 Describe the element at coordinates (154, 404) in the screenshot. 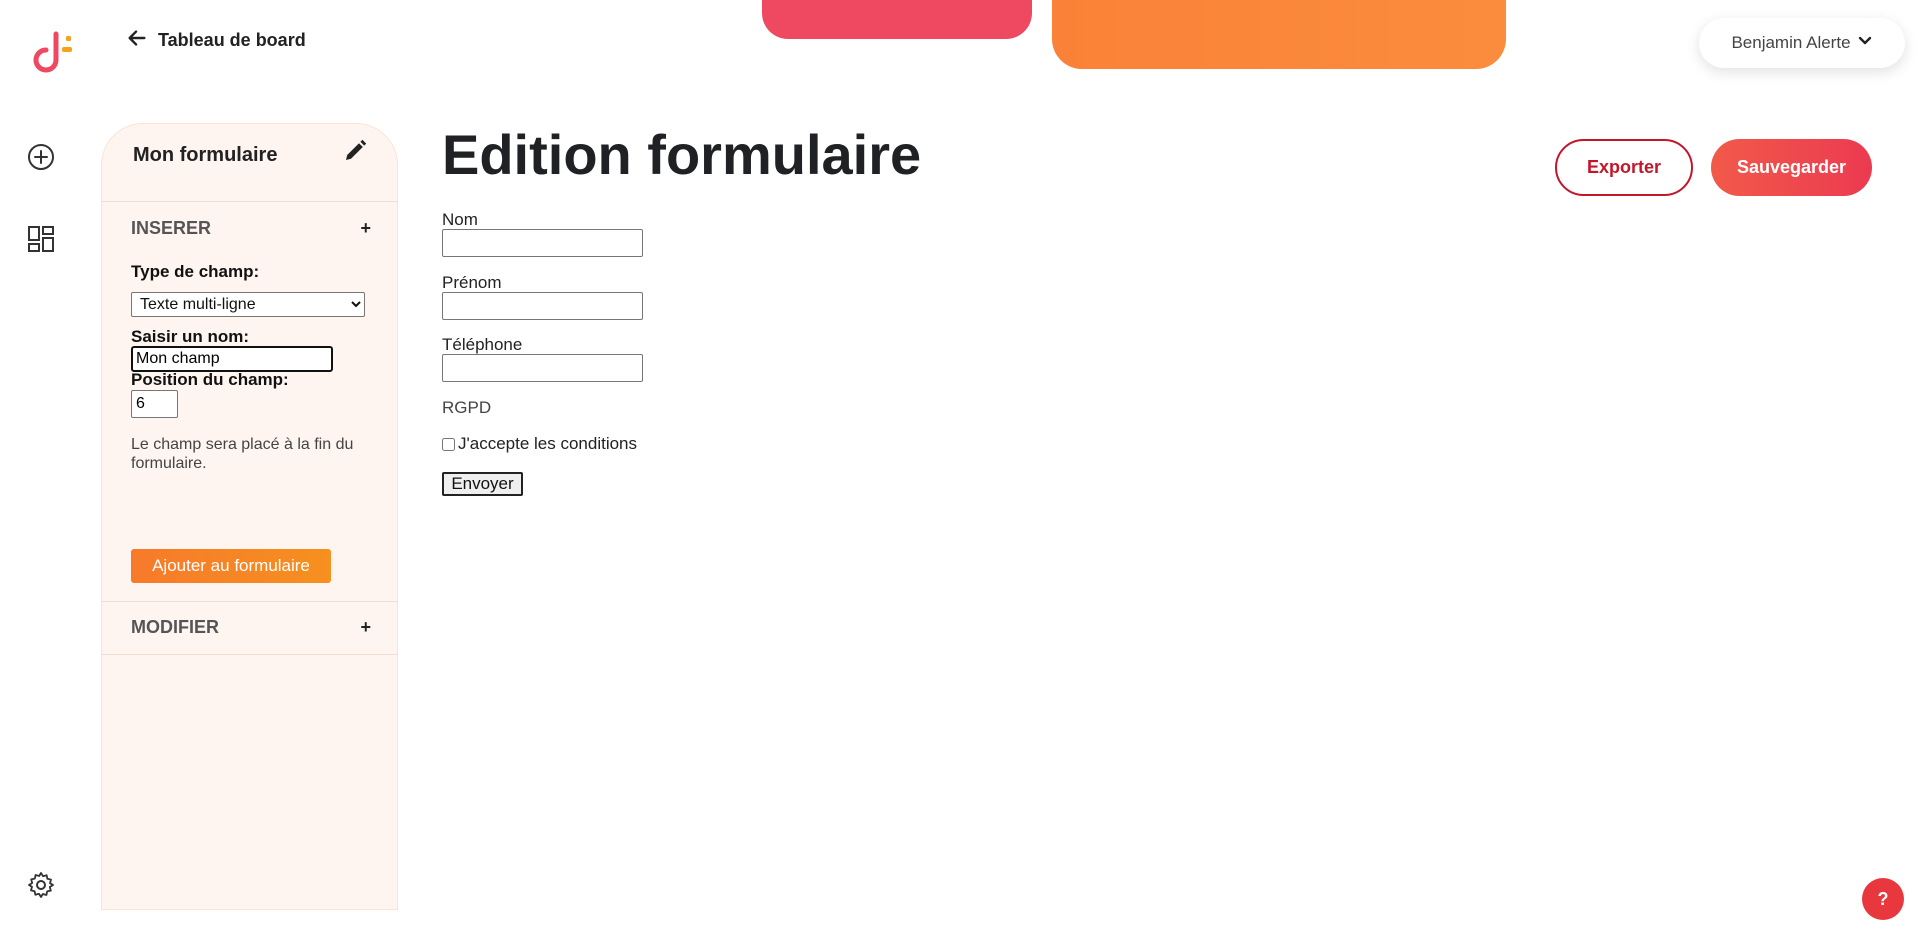

I see `field-position-input` at that location.